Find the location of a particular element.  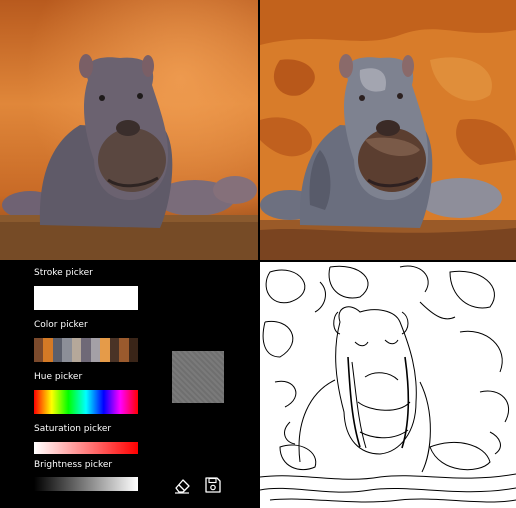

color-picker-label: Color picker is located at coordinates (61, 325).